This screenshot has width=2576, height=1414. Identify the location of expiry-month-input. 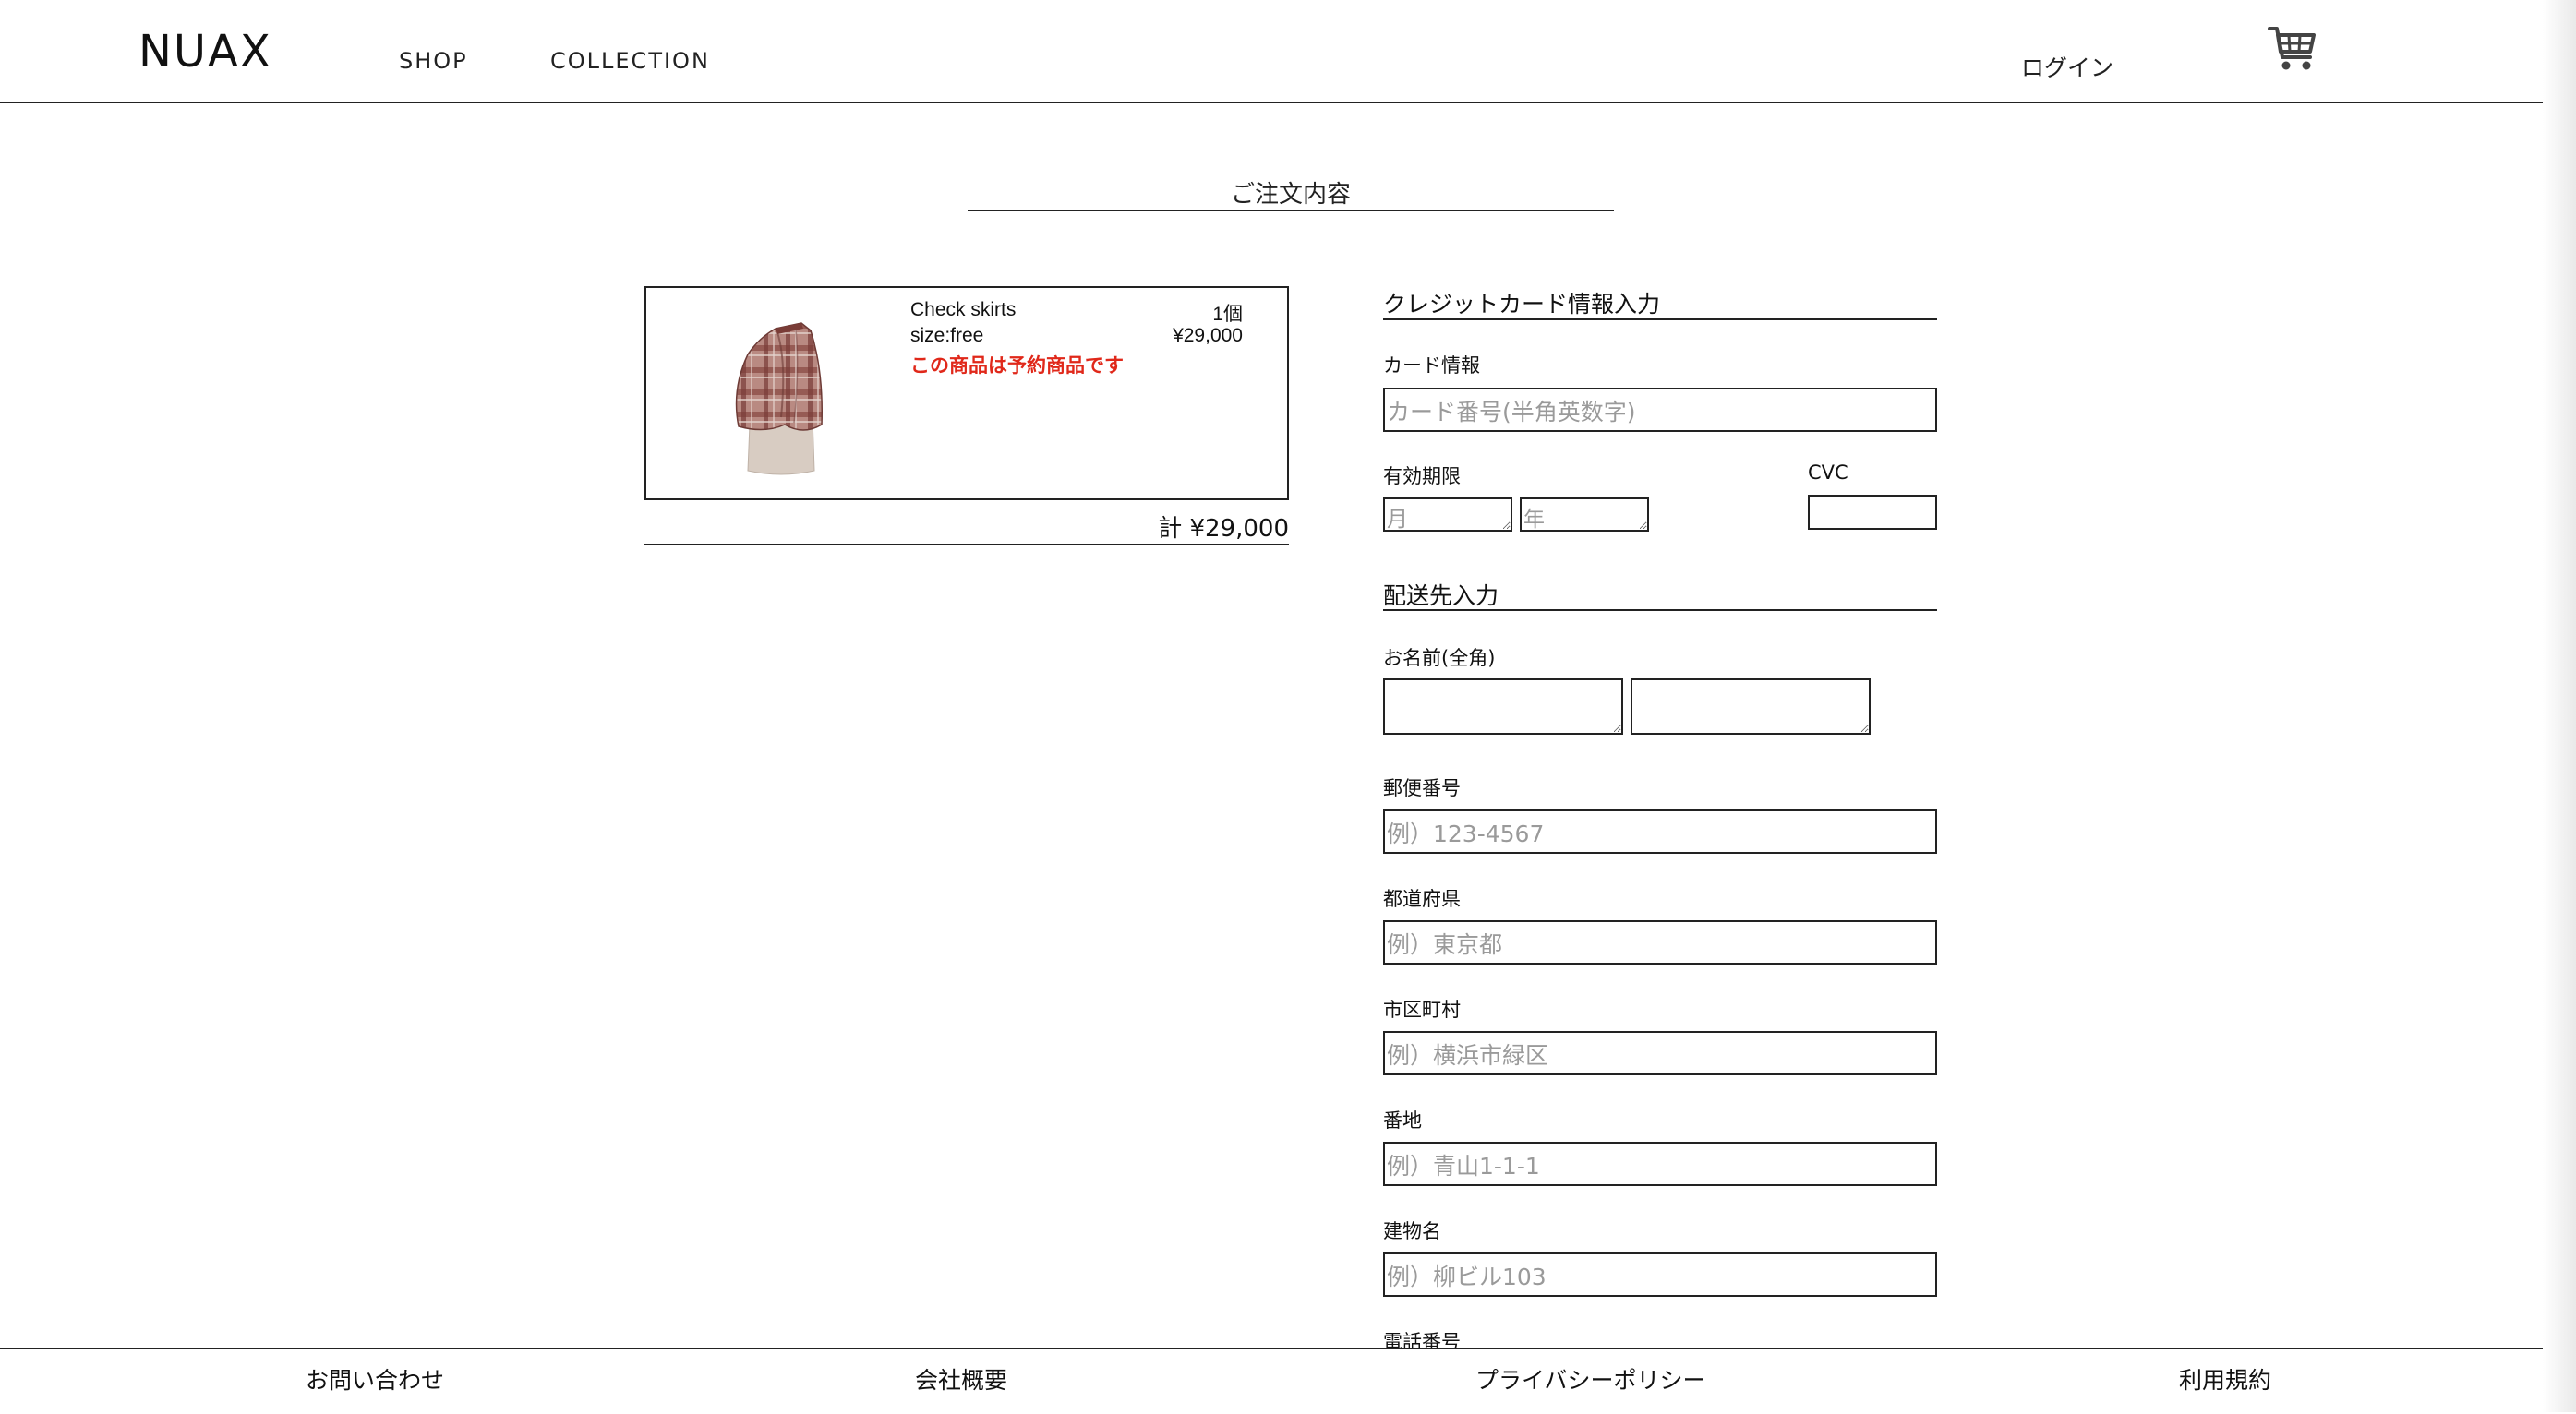
(1447, 515).